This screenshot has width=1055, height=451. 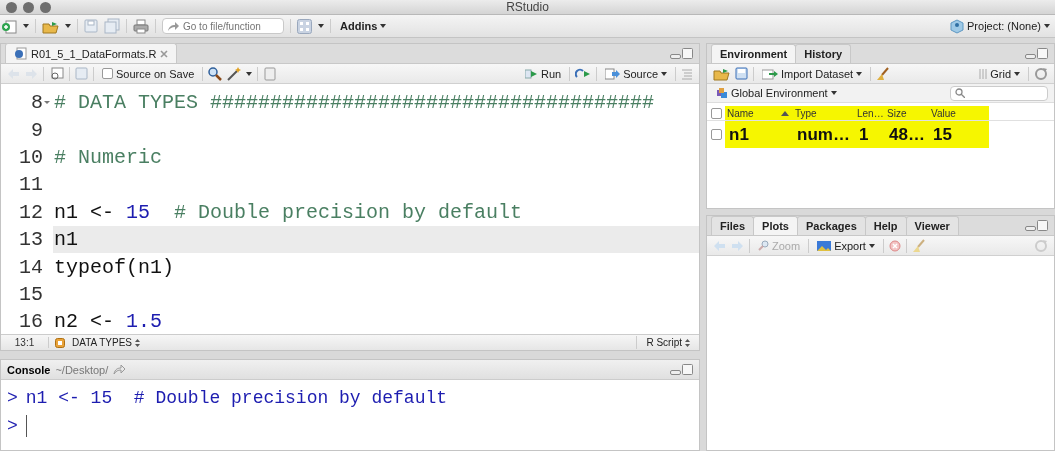 I want to click on go-to-file-field: Go to file/function, so click(x=223, y=26).